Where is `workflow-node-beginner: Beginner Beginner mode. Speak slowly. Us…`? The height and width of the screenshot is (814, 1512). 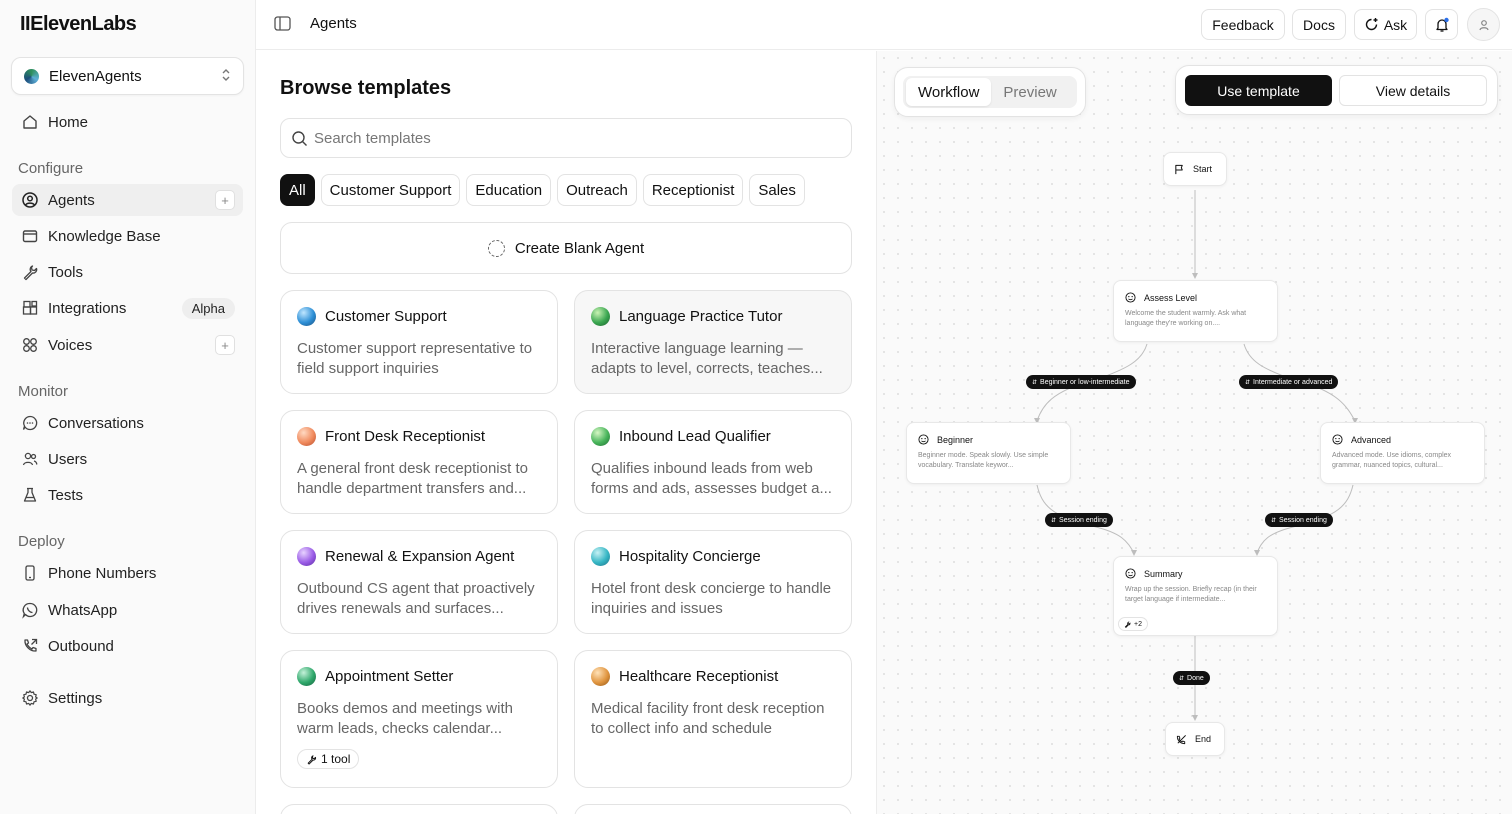 workflow-node-beginner: Beginner Beginner mode. Speak slowly. Us… is located at coordinates (988, 453).